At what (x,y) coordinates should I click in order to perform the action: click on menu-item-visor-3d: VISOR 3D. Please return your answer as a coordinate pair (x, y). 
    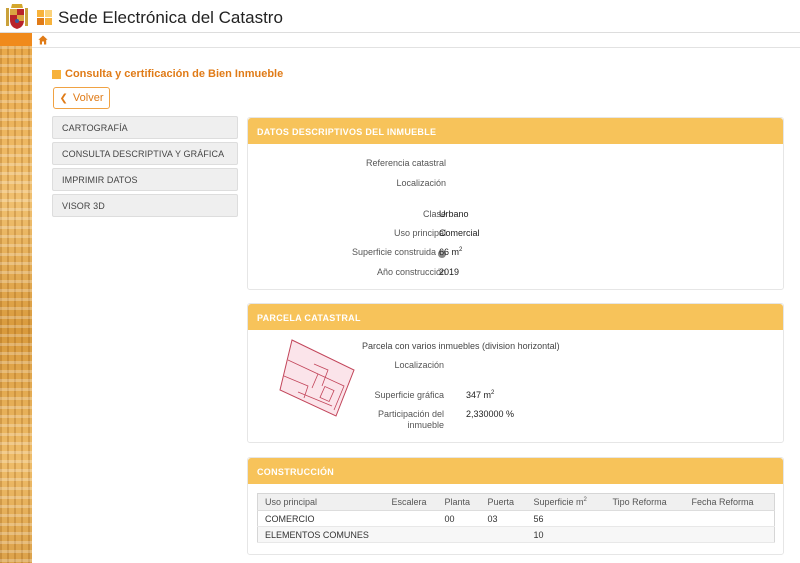
    Looking at the image, I should click on (145, 205).